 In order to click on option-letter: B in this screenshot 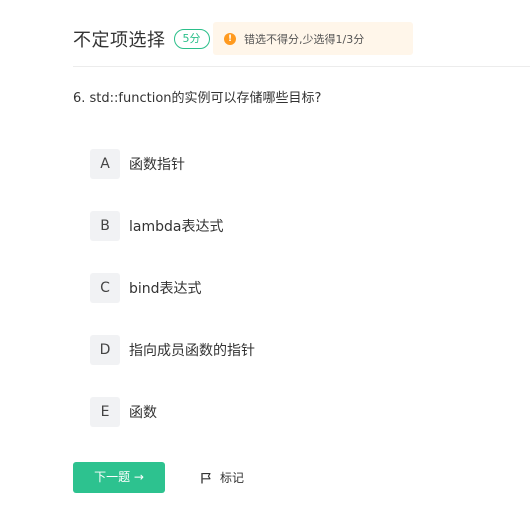, I will do `click(105, 226)`.